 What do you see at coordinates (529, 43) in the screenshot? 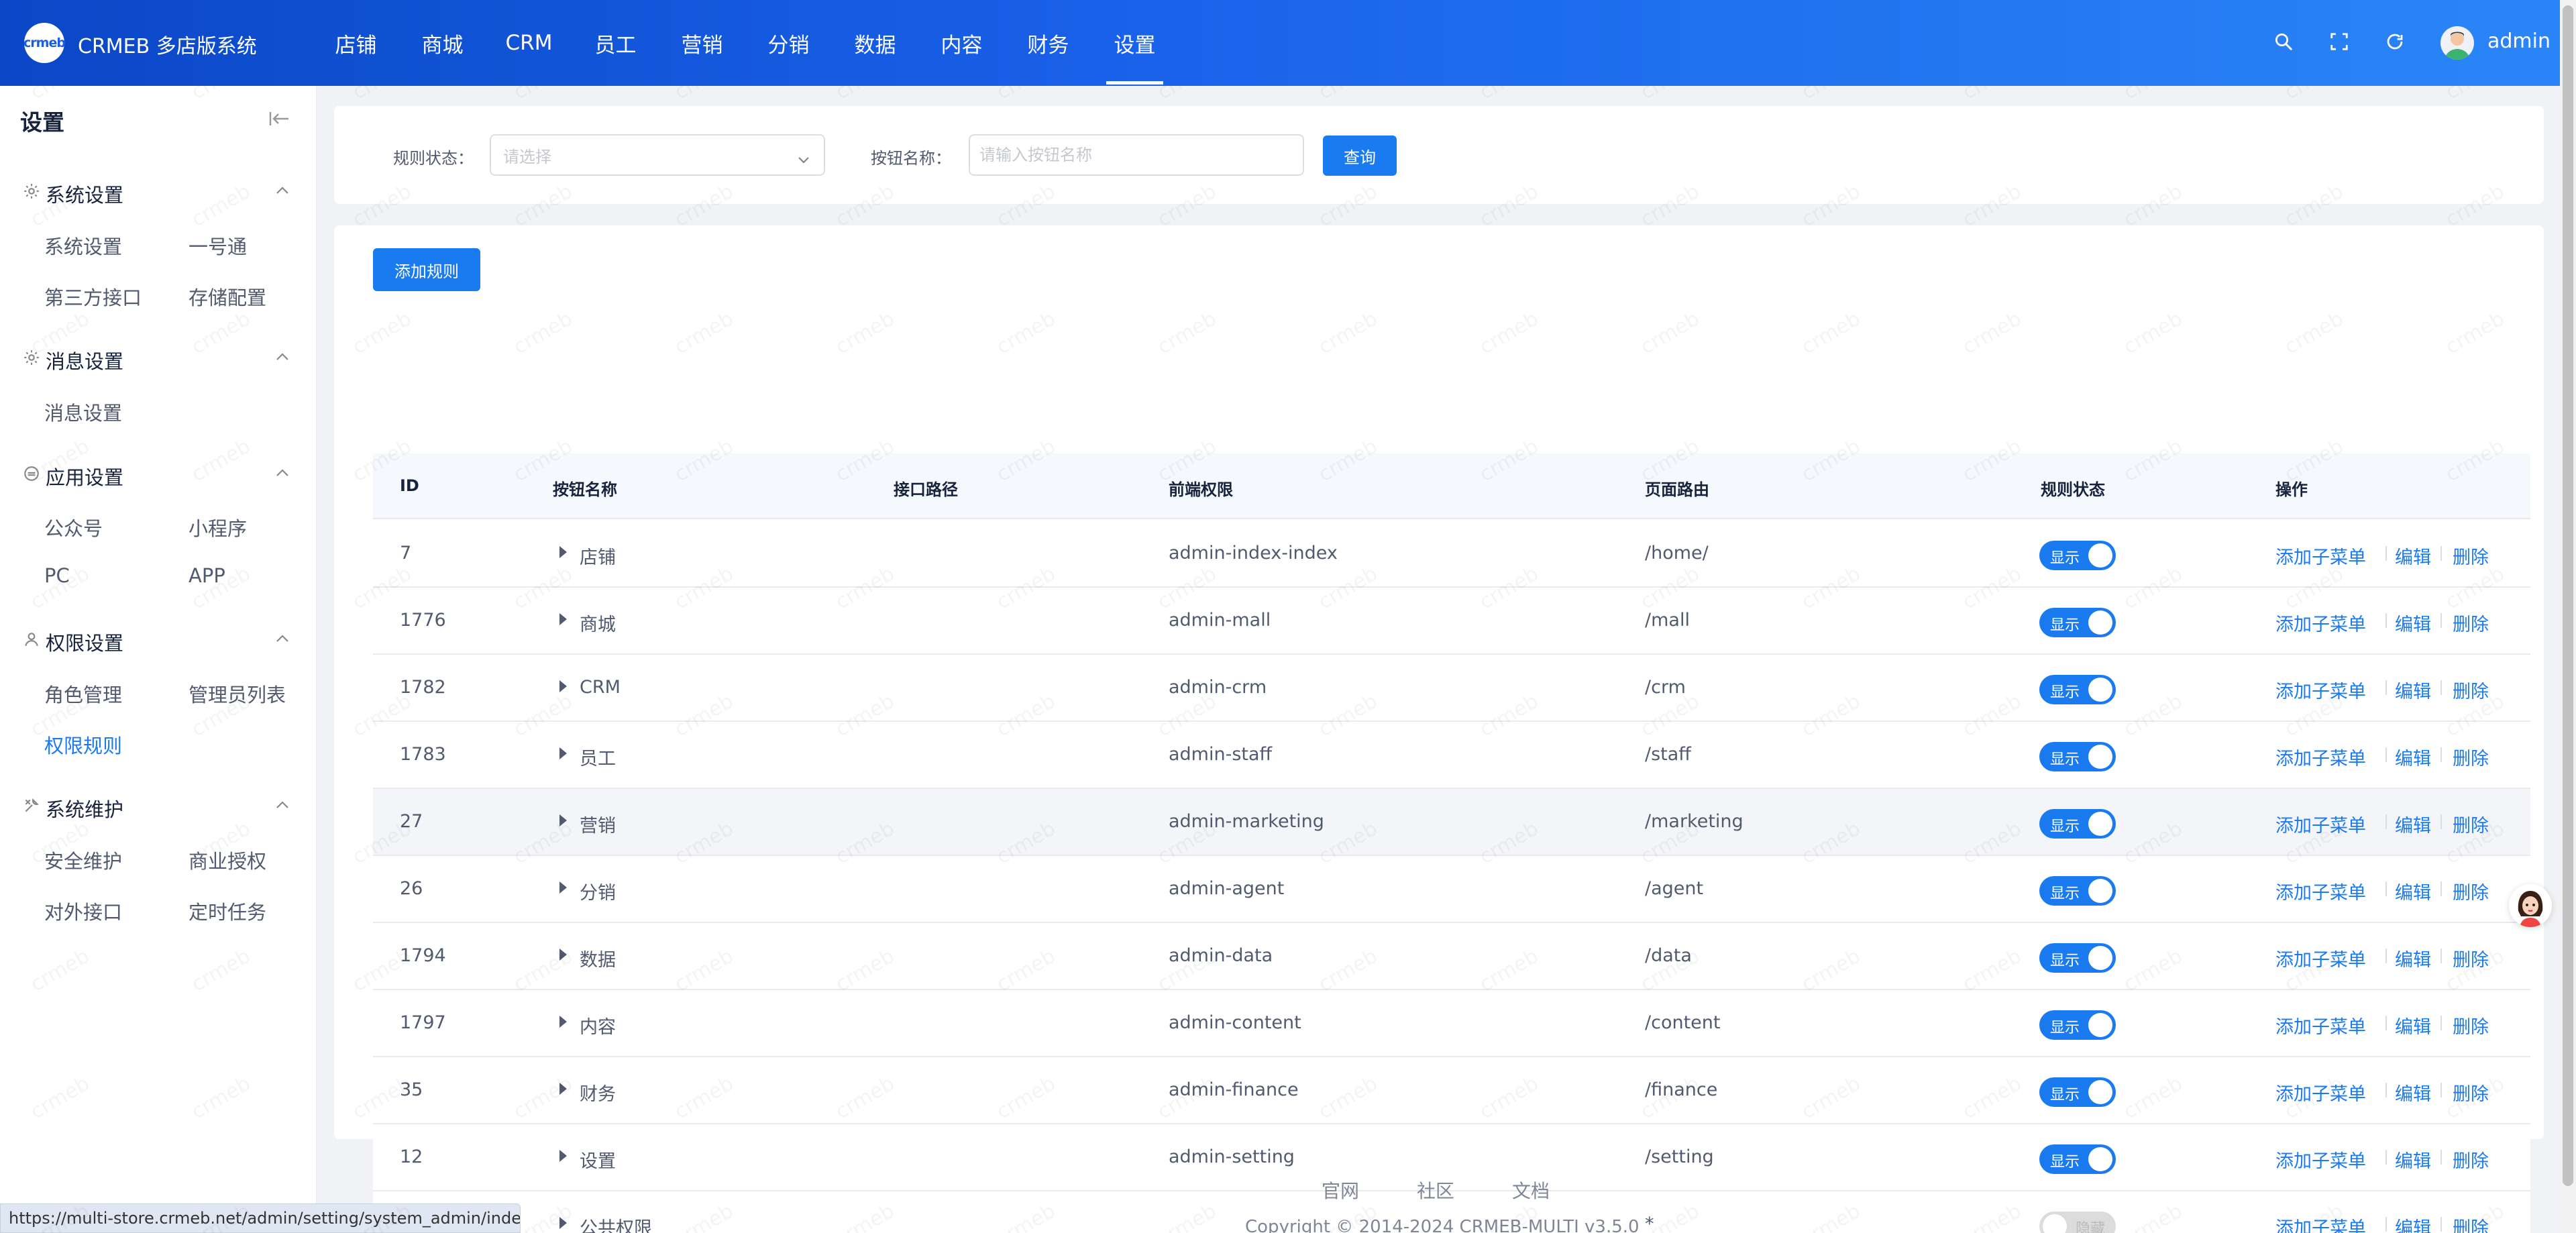
I see `top-nav-item-2: CRM` at bounding box center [529, 43].